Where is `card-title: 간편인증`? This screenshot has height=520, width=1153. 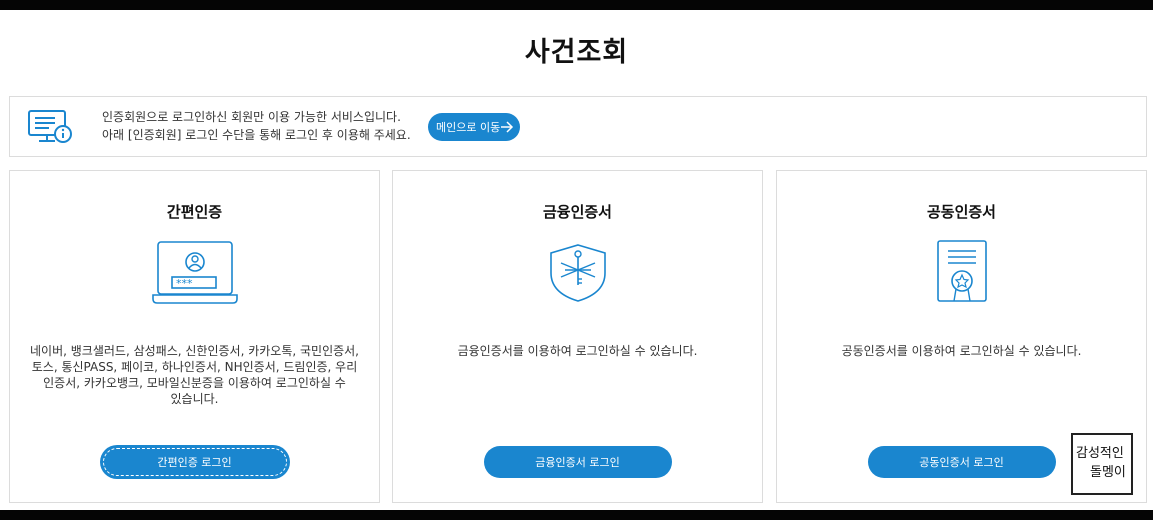 card-title: 간편인증 is located at coordinates (194, 212).